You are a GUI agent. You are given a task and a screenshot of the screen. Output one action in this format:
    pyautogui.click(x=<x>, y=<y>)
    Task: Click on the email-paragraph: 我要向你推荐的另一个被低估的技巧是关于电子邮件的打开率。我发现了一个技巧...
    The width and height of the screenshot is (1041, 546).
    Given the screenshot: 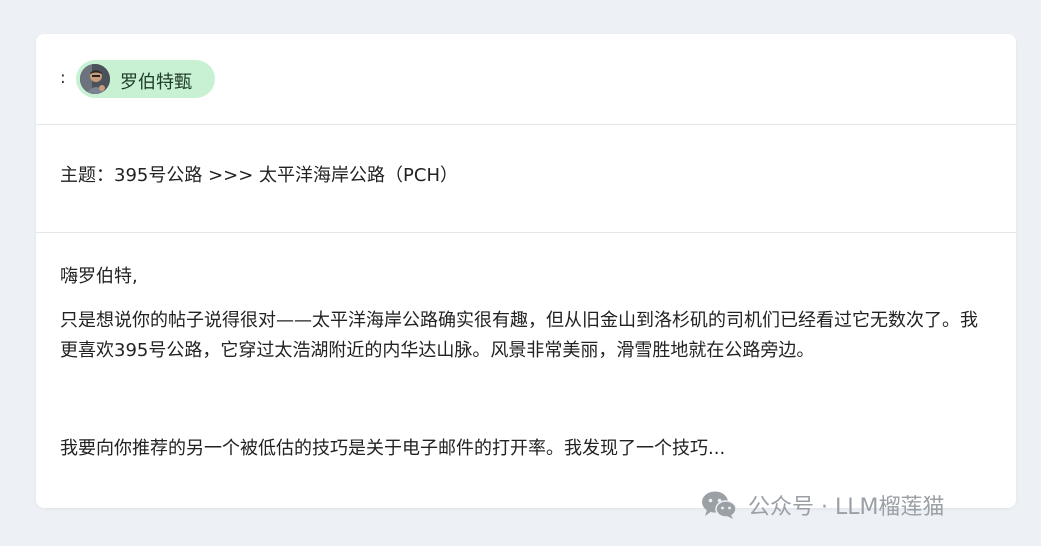 What is the action you would take?
    pyautogui.click(x=393, y=448)
    